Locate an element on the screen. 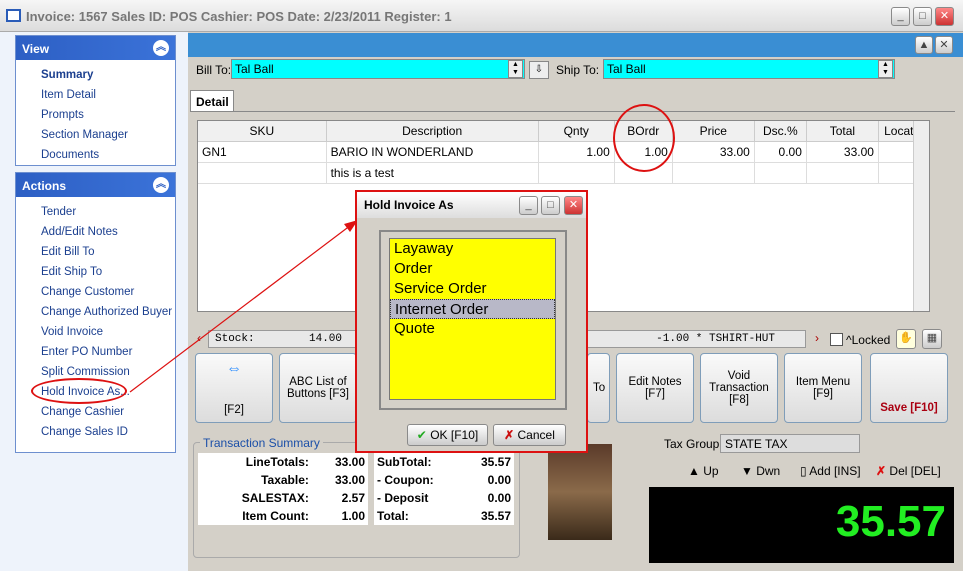 This screenshot has width=963, height=571. ok-button: ✔ OK [F10] is located at coordinates (447, 435).